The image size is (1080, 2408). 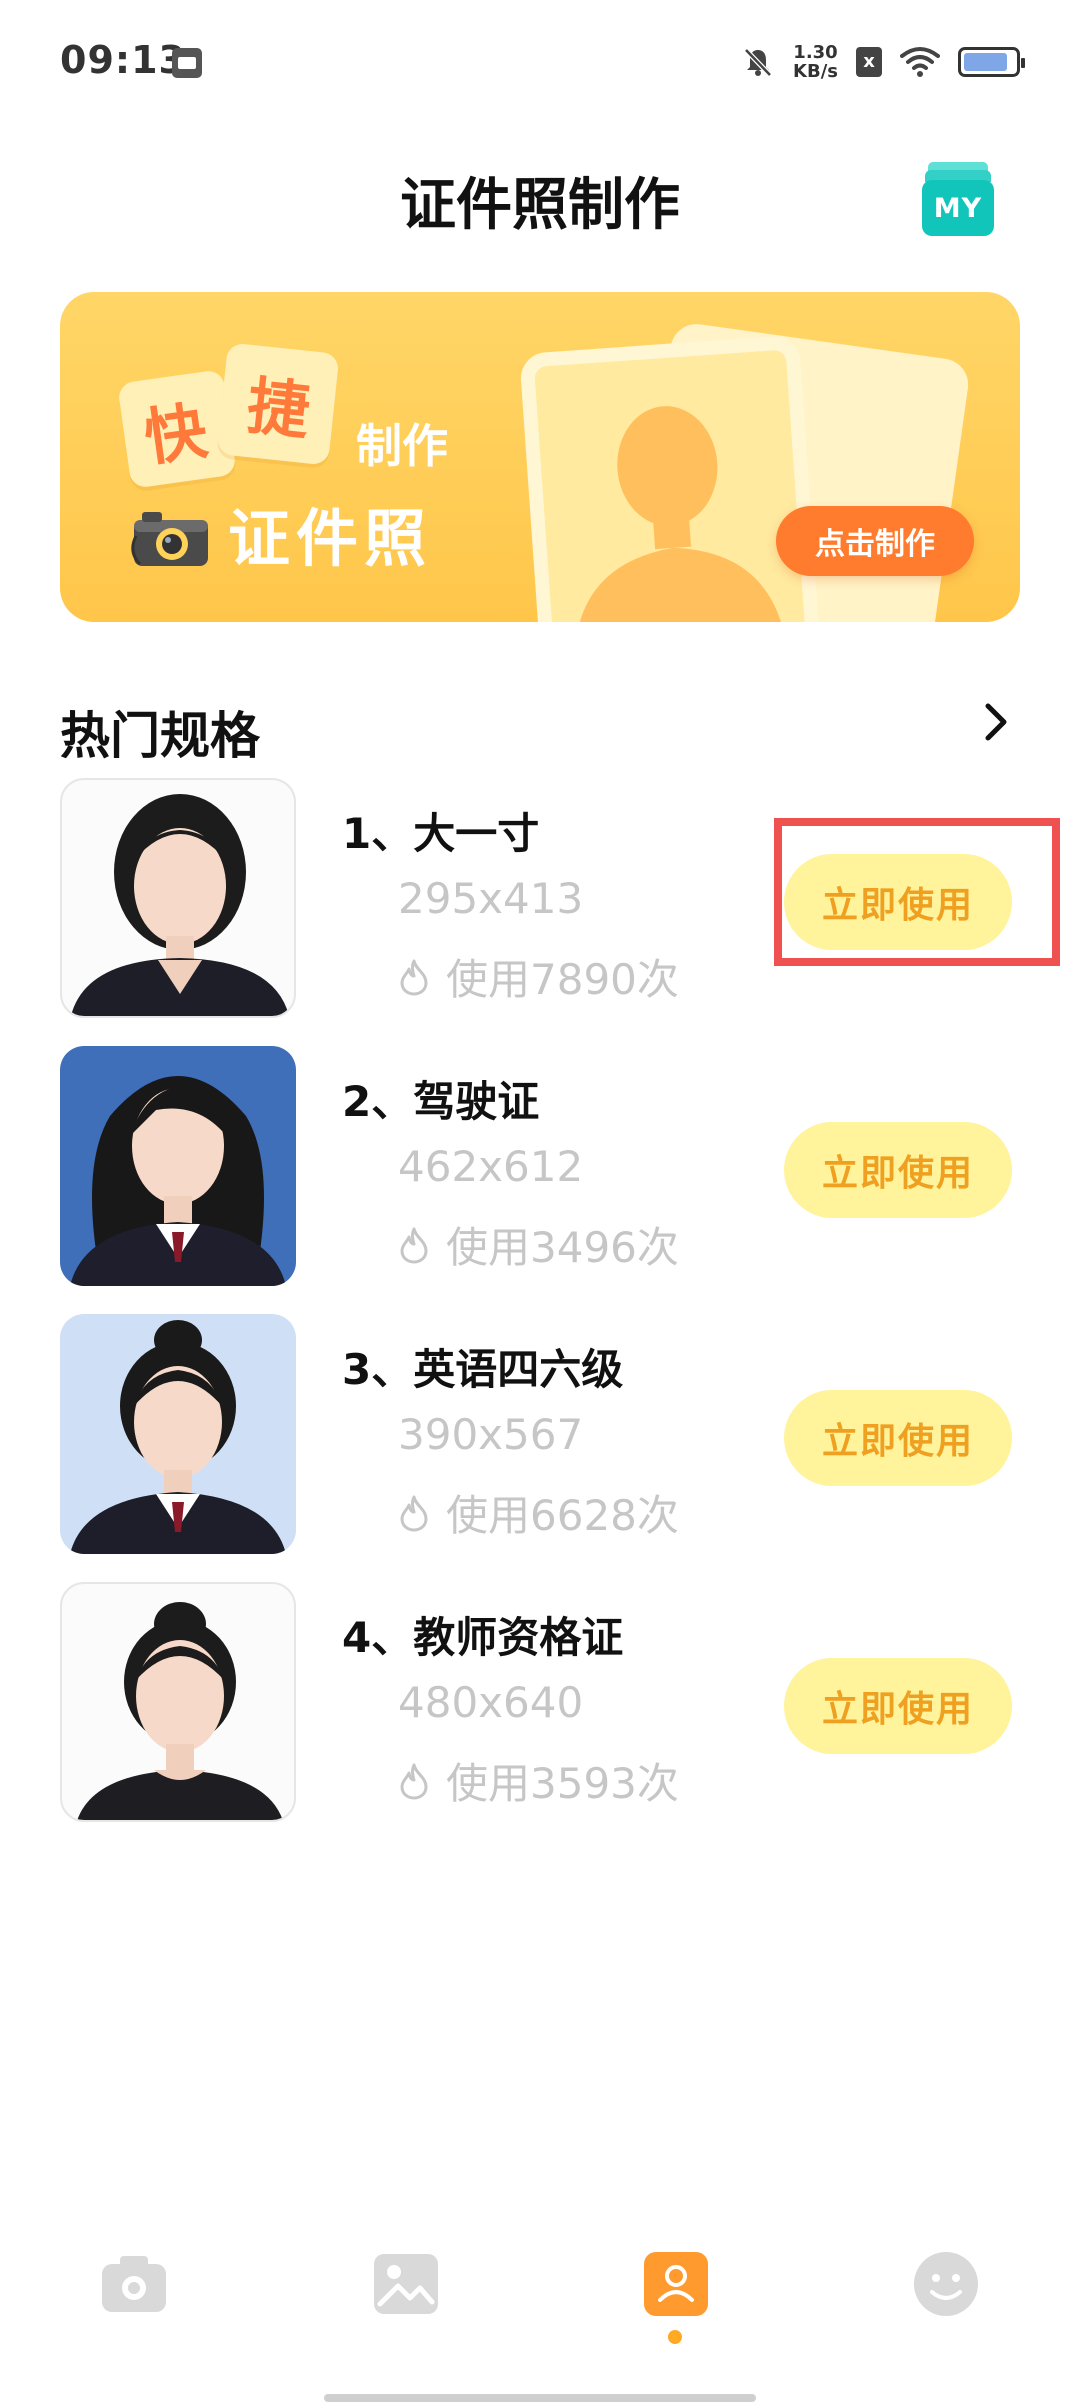 I want to click on spec-size: 295x413, so click(x=491, y=898).